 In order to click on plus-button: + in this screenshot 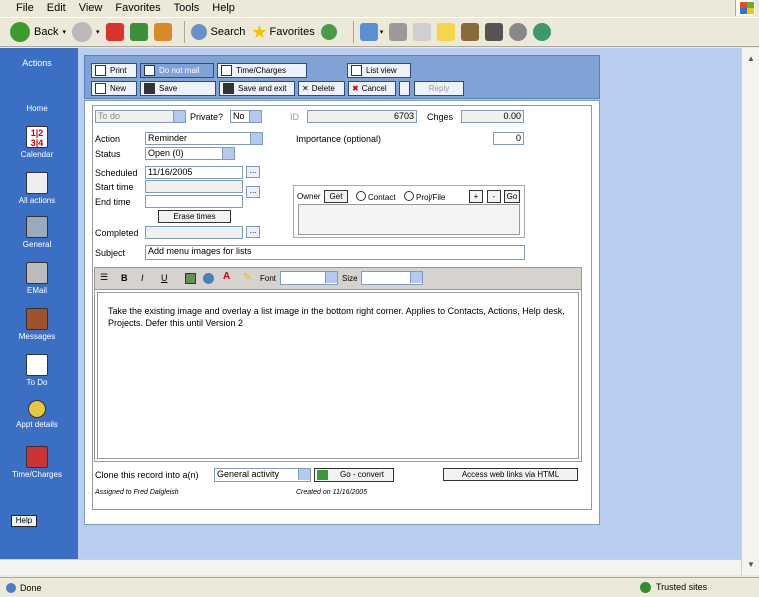, I will do `click(476, 196)`.